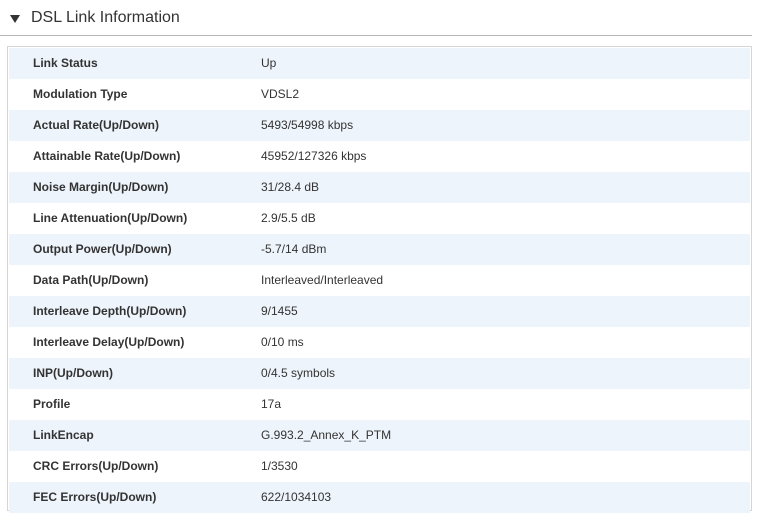 The height and width of the screenshot is (525, 758). What do you see at coordinates (379, 218) in the screenshot?
I see `table-row-line-attenuation: Line Attenuation(Up/Down) 2.9/5.5 dB` at bounding box center [379, 218].